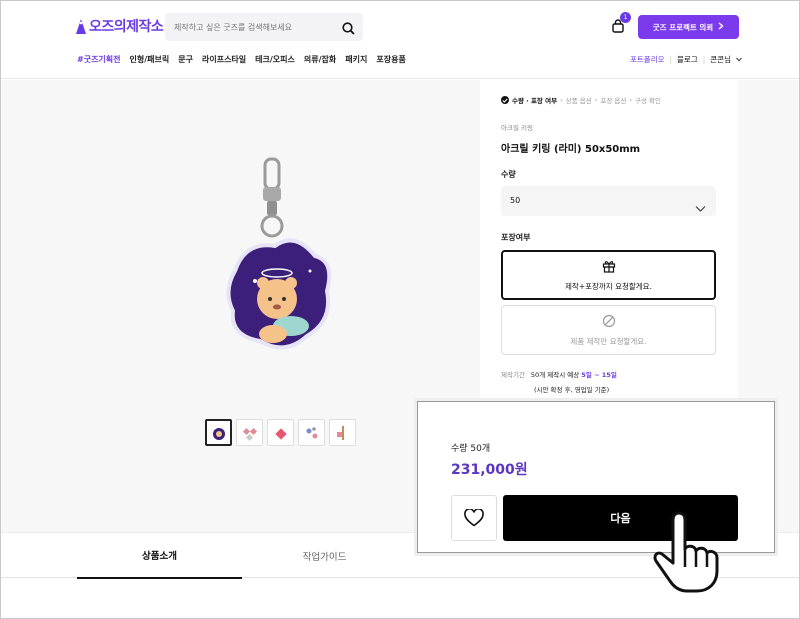  Describe the element at coordinates (571, 149) in the screenshot. I see `product-name: 아크릴 키링 (라미) 50x50mm` at that location.